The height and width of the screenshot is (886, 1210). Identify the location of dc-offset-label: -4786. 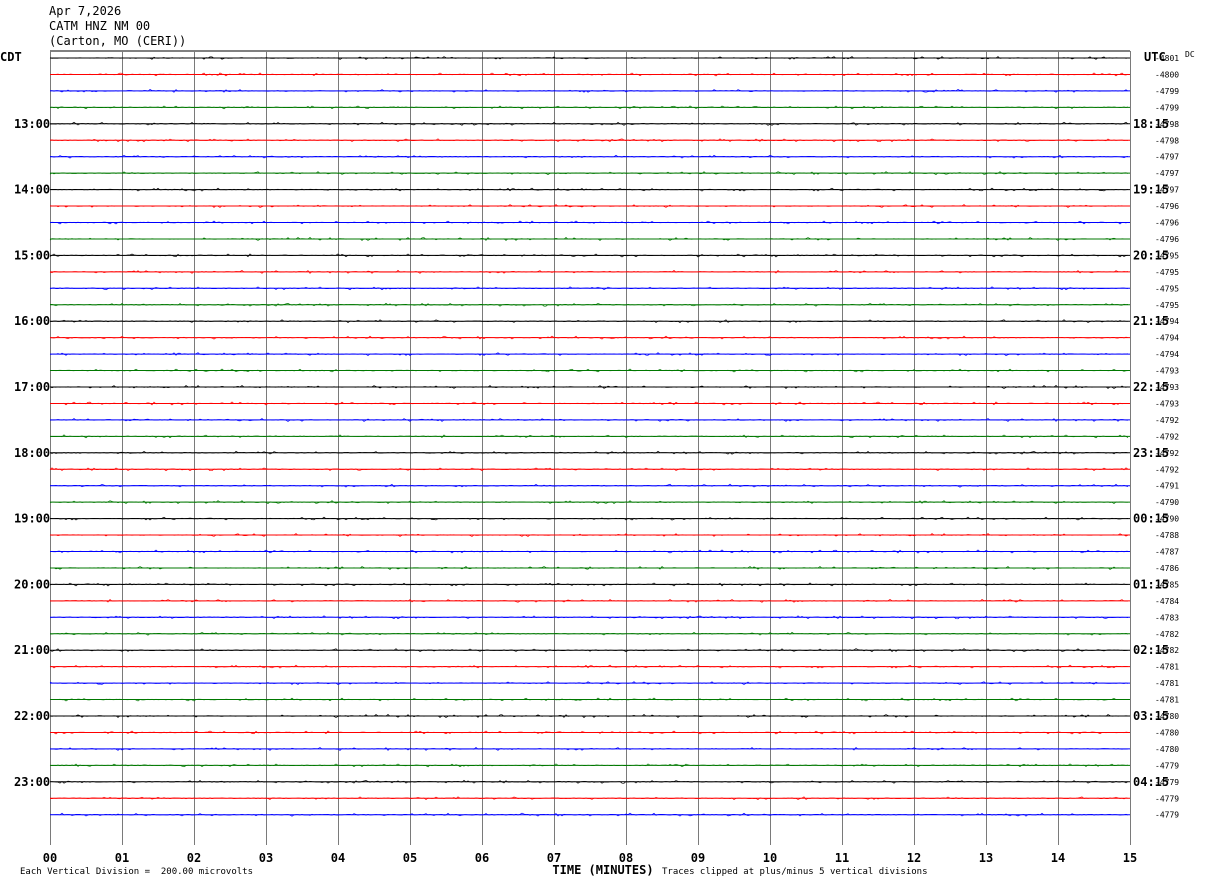
(1167, 568).